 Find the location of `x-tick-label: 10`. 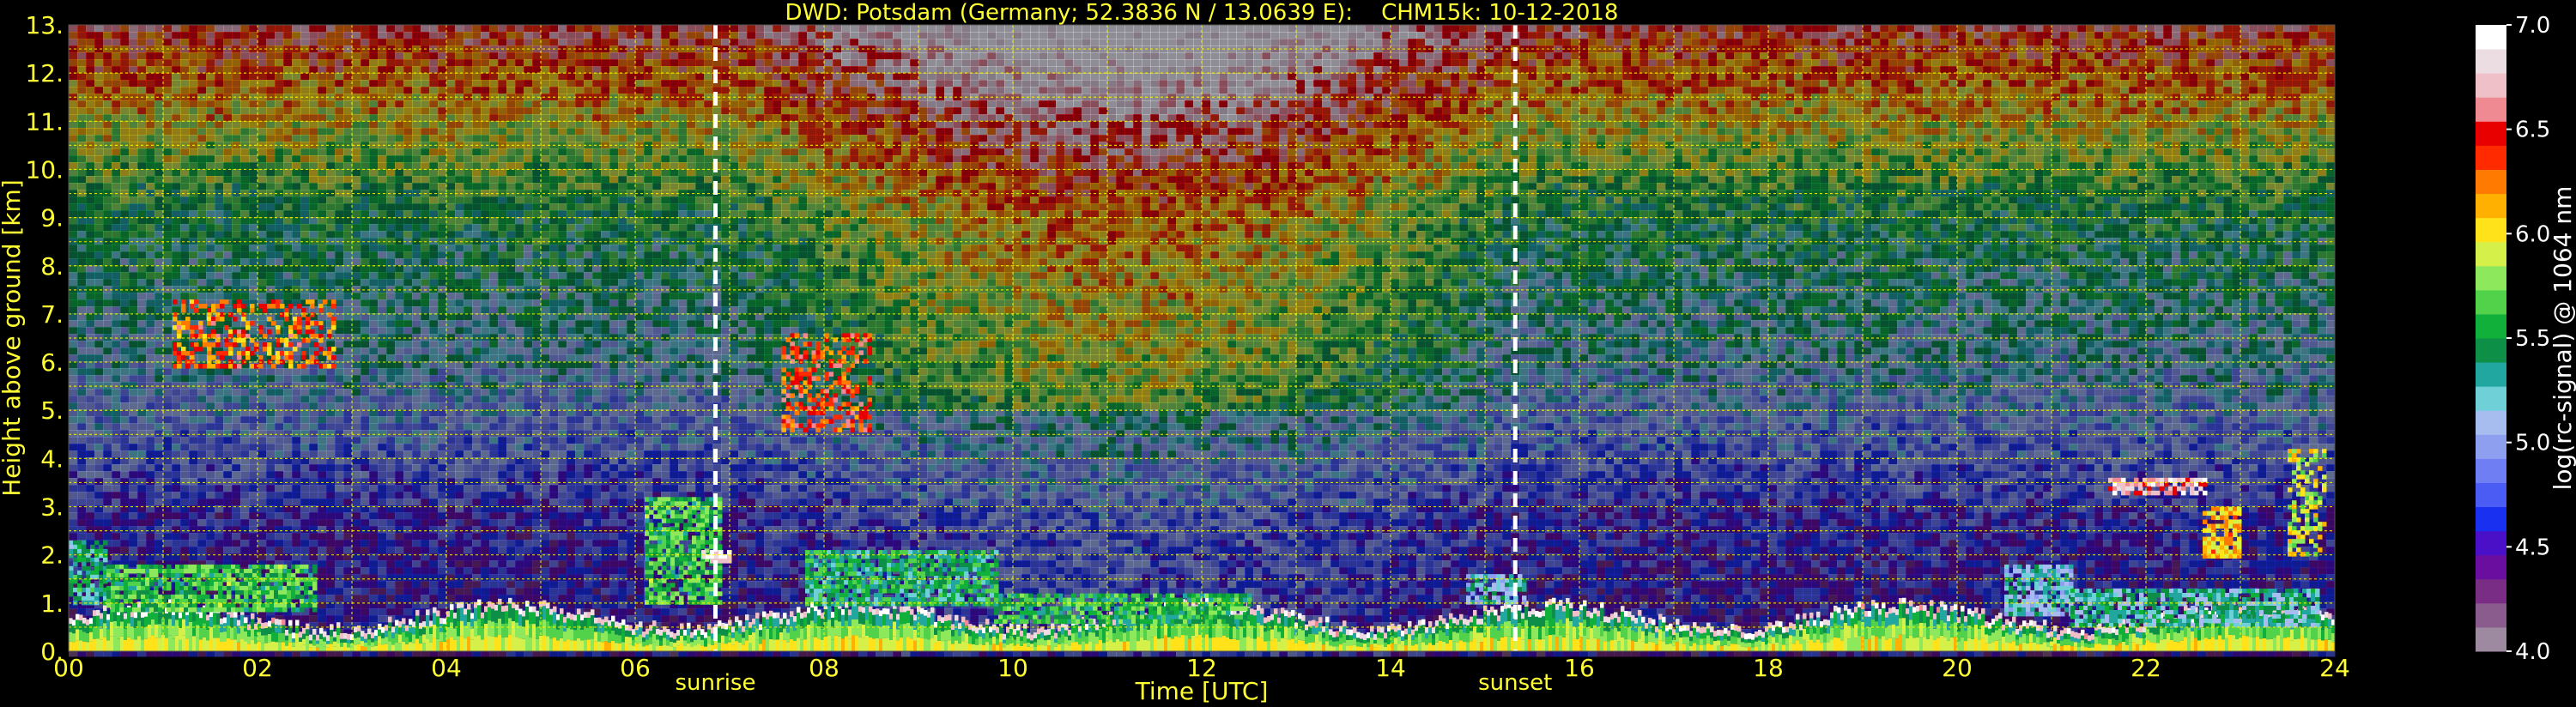

x-tick-label: 10 is located at coordinates (1012, 668).